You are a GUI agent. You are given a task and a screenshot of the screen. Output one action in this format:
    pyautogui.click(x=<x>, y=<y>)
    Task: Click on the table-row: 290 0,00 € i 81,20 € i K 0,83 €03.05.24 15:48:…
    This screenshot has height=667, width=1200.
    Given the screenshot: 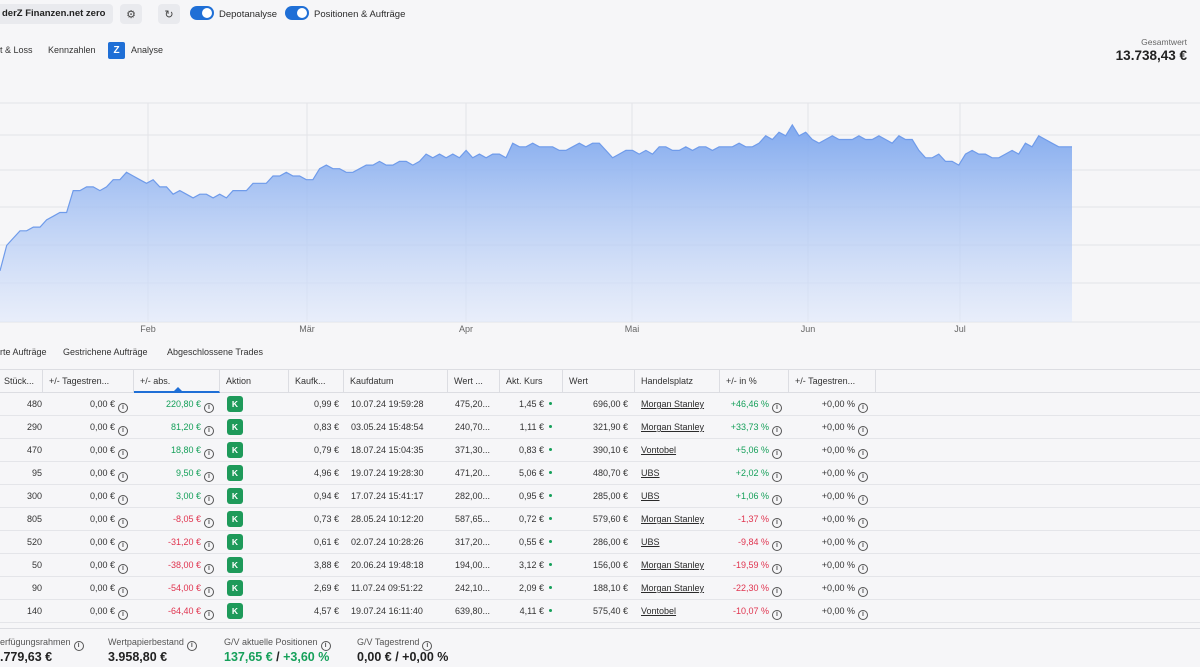 What is the action you would take?
    pyautogui.click(x=600, y=427)
    